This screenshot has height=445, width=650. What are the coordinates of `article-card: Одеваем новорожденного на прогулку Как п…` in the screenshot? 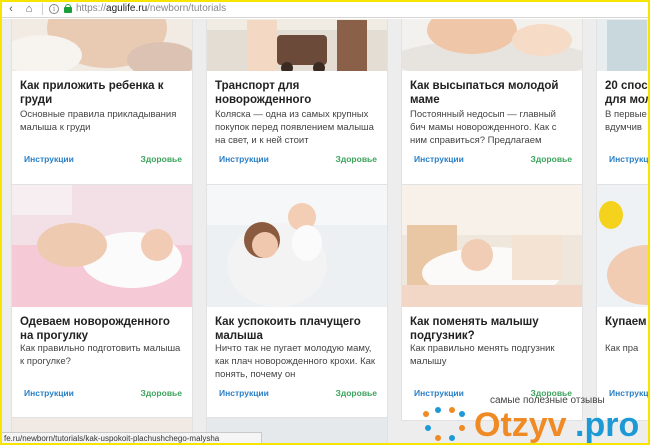 It's located at (102, 302).